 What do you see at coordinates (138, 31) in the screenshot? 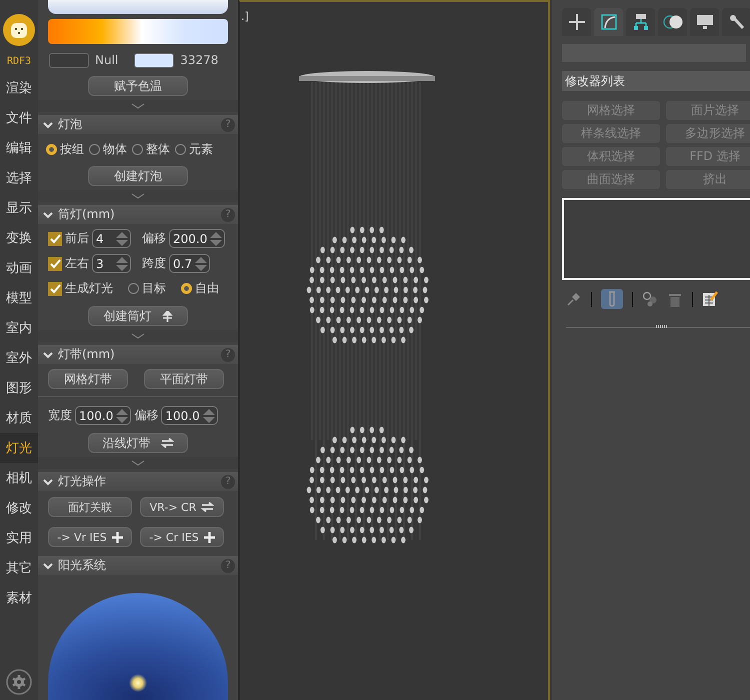
I see `color-temperature-gradient` at bounding box center [138, 31].